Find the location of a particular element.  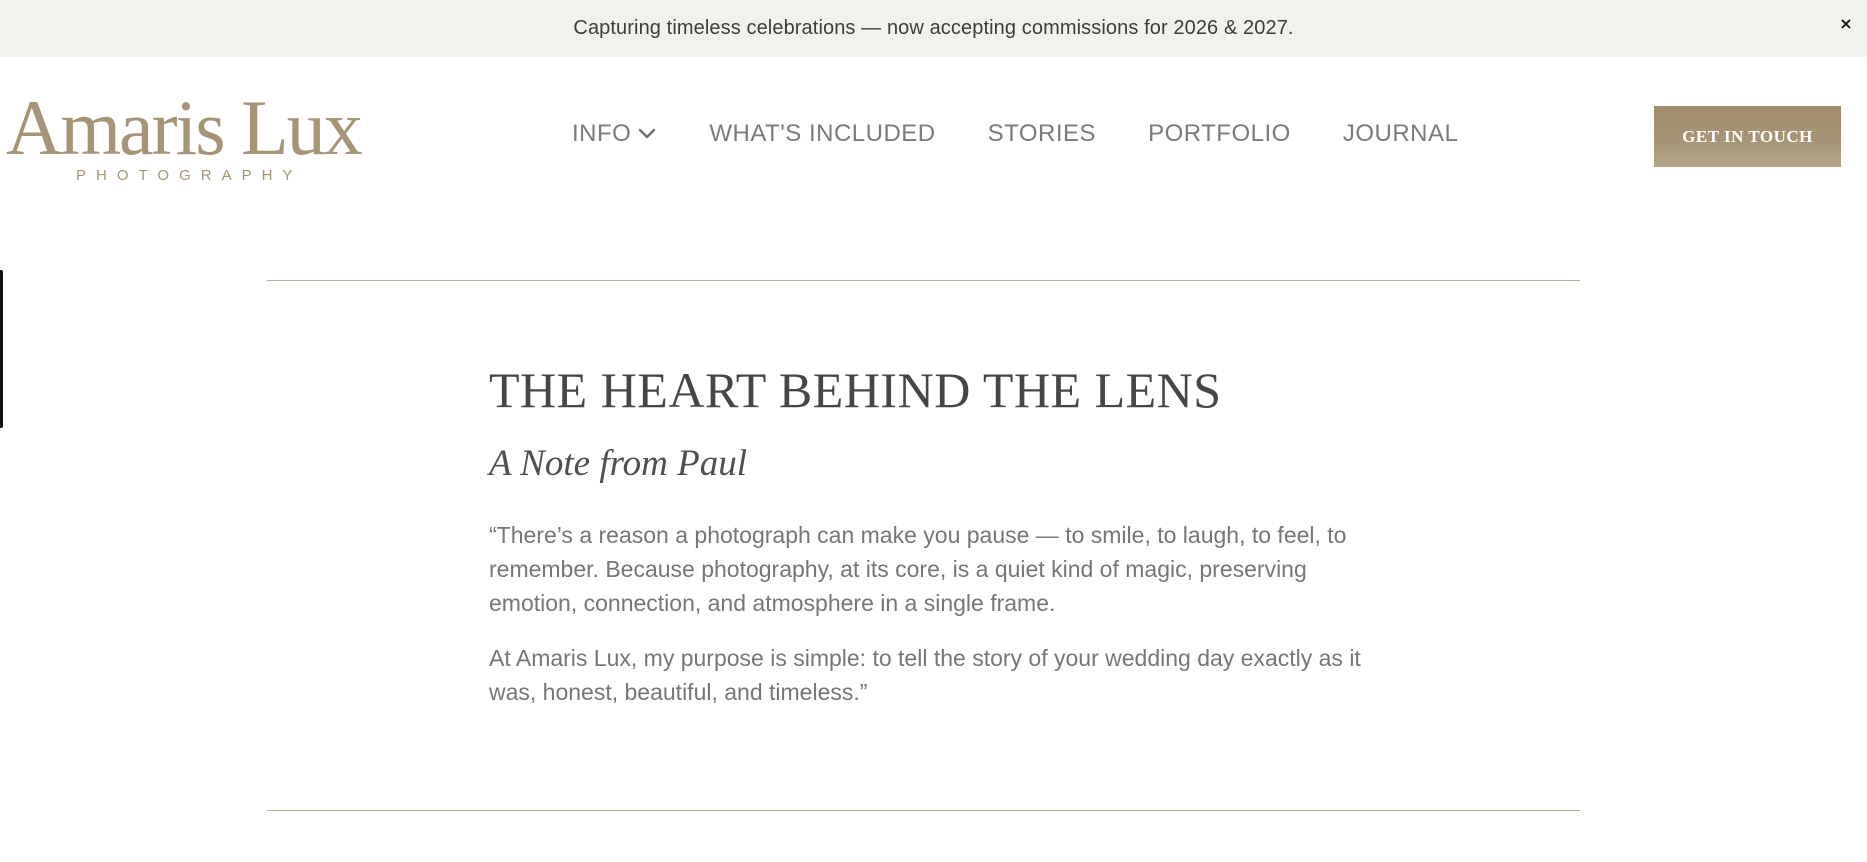

nav-item-portfolio: PORTFOLIO is located at coordinates (1219, 134).